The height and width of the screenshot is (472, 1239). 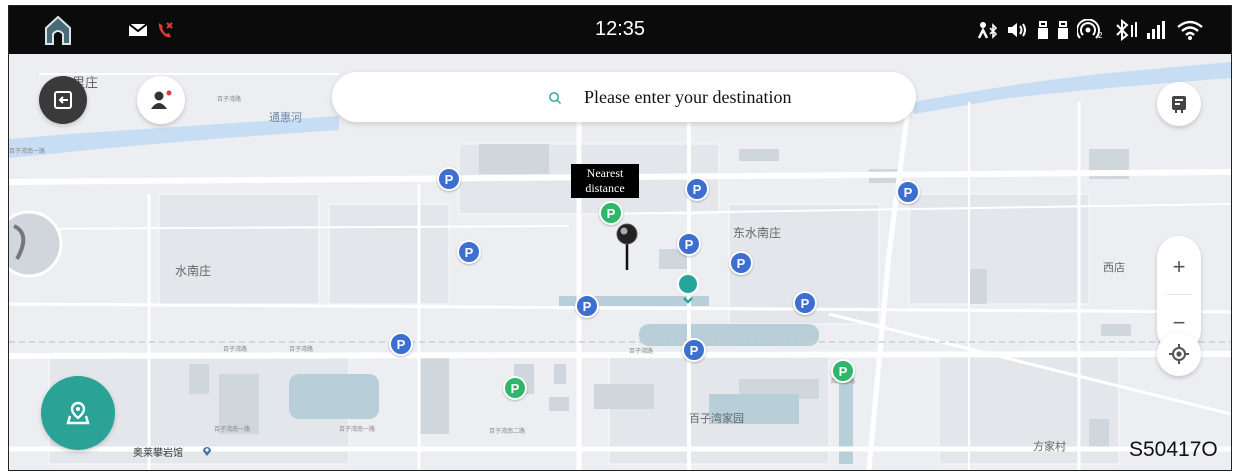 I want to click on exit-icon, so click(x=63, y=100).